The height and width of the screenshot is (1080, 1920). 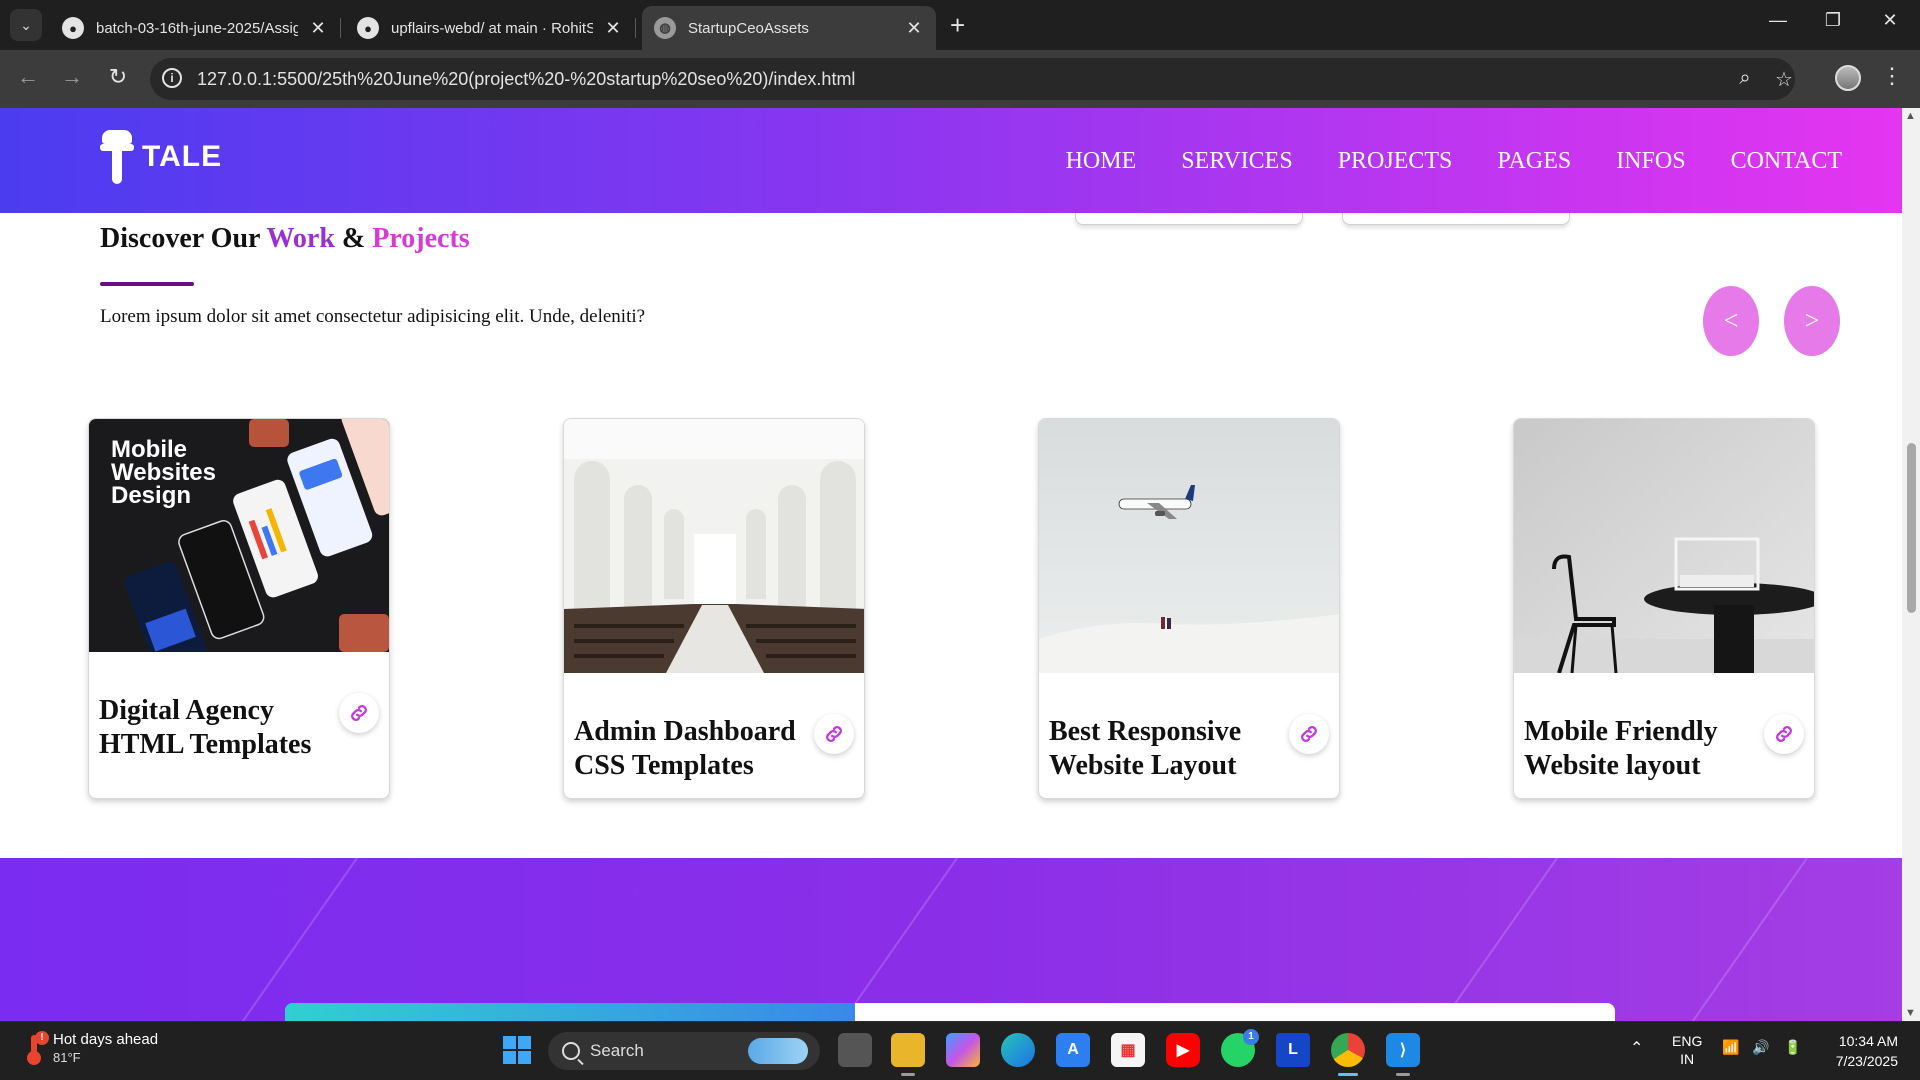 I want to click on close-window-button: ✕, so click(x=1890, y=20).